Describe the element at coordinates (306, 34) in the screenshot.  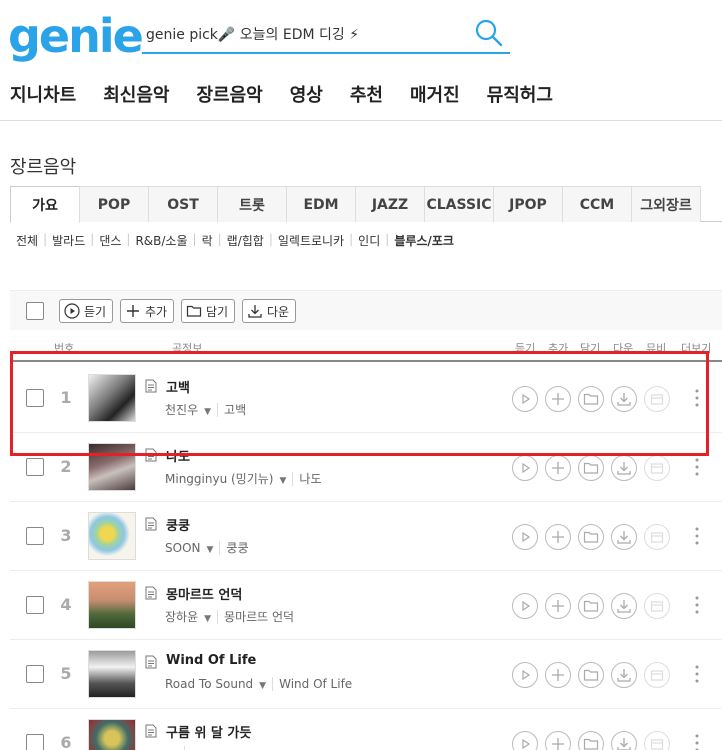
I see `search-input` at that location.